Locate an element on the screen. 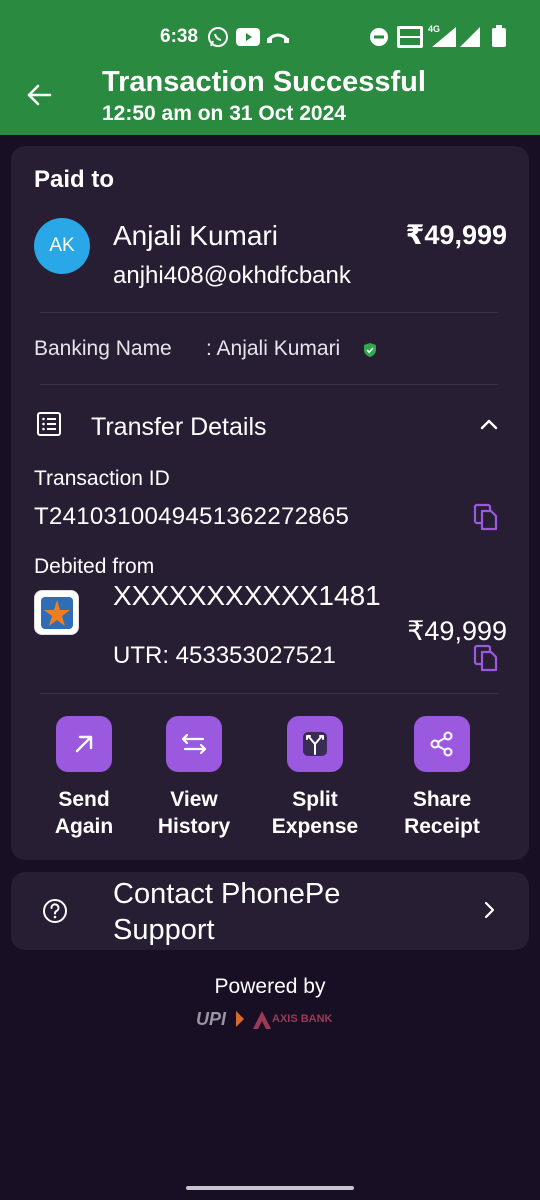 Image resolution: width=540 pixels, height=1200 pixels. status-time: 6:38 is located at coordinates (179, 36).